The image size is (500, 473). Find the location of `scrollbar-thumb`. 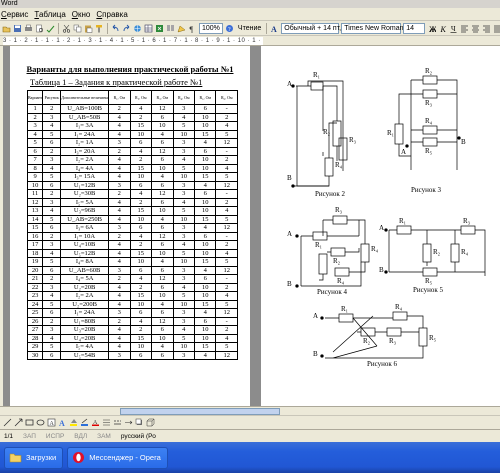

scrollbar-thumb is located at coordinates (200, 411).